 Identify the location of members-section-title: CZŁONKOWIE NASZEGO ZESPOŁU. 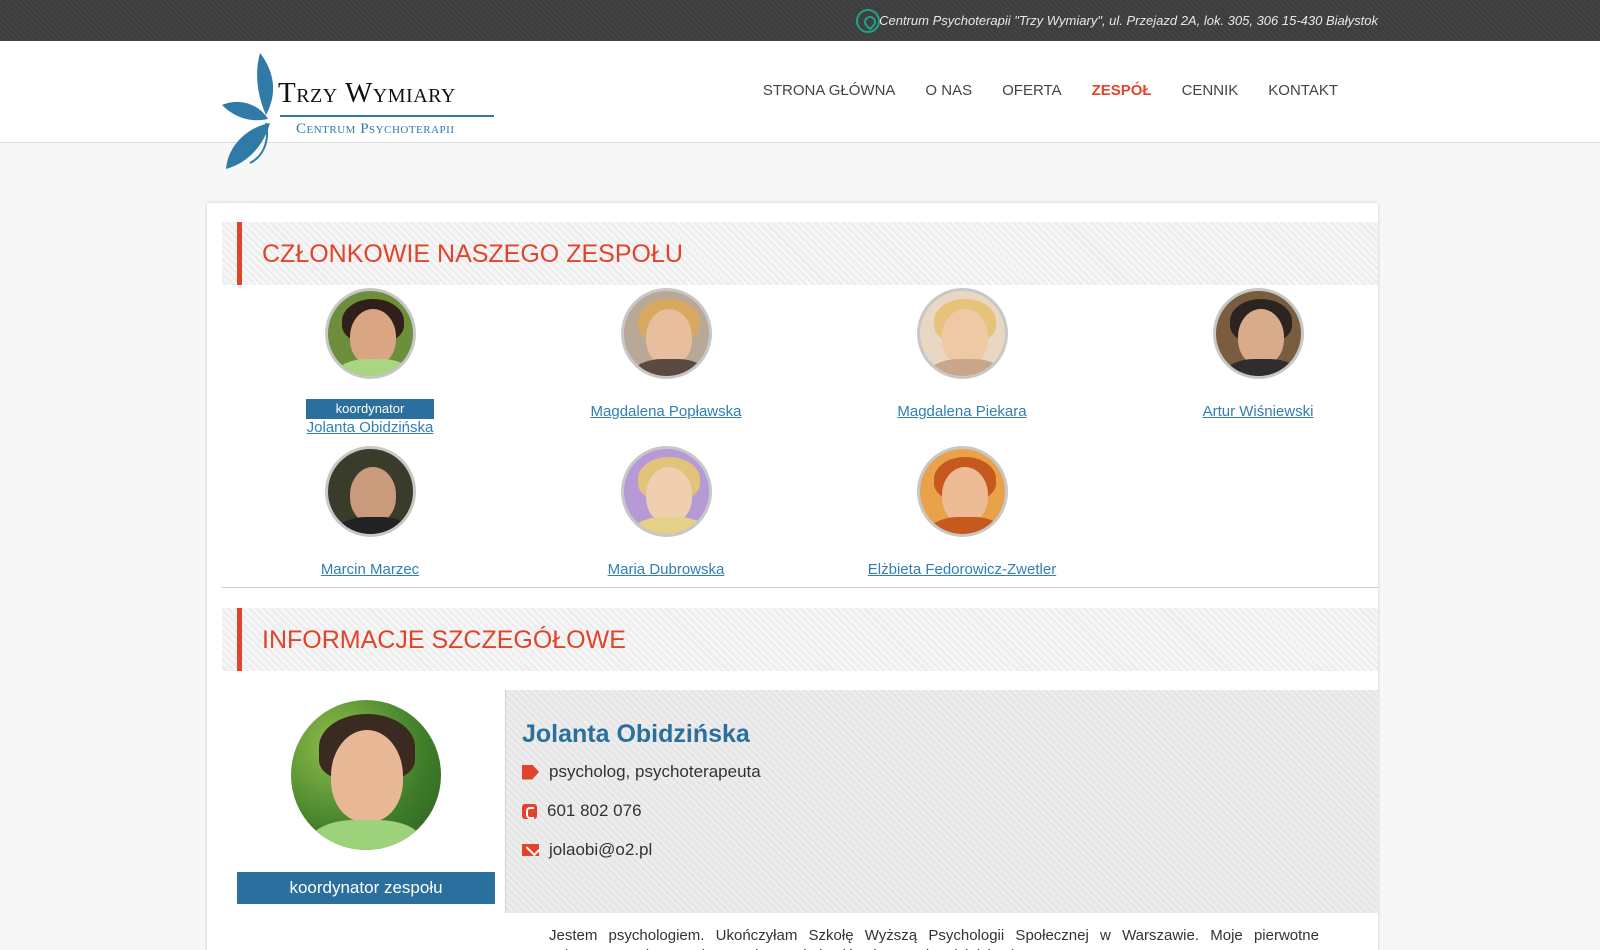
(472, 254).